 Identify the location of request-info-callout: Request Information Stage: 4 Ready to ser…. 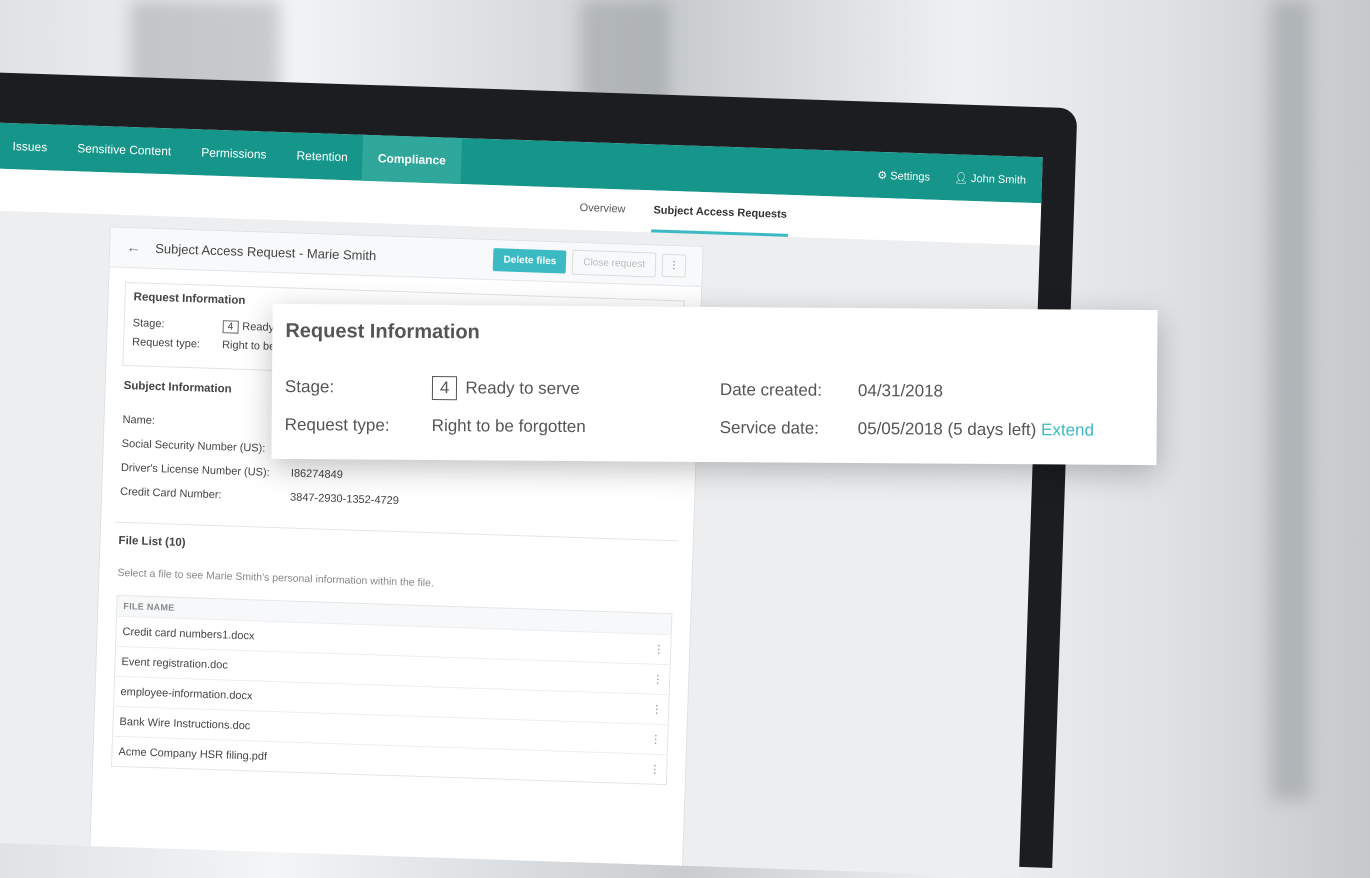
(714, 384).